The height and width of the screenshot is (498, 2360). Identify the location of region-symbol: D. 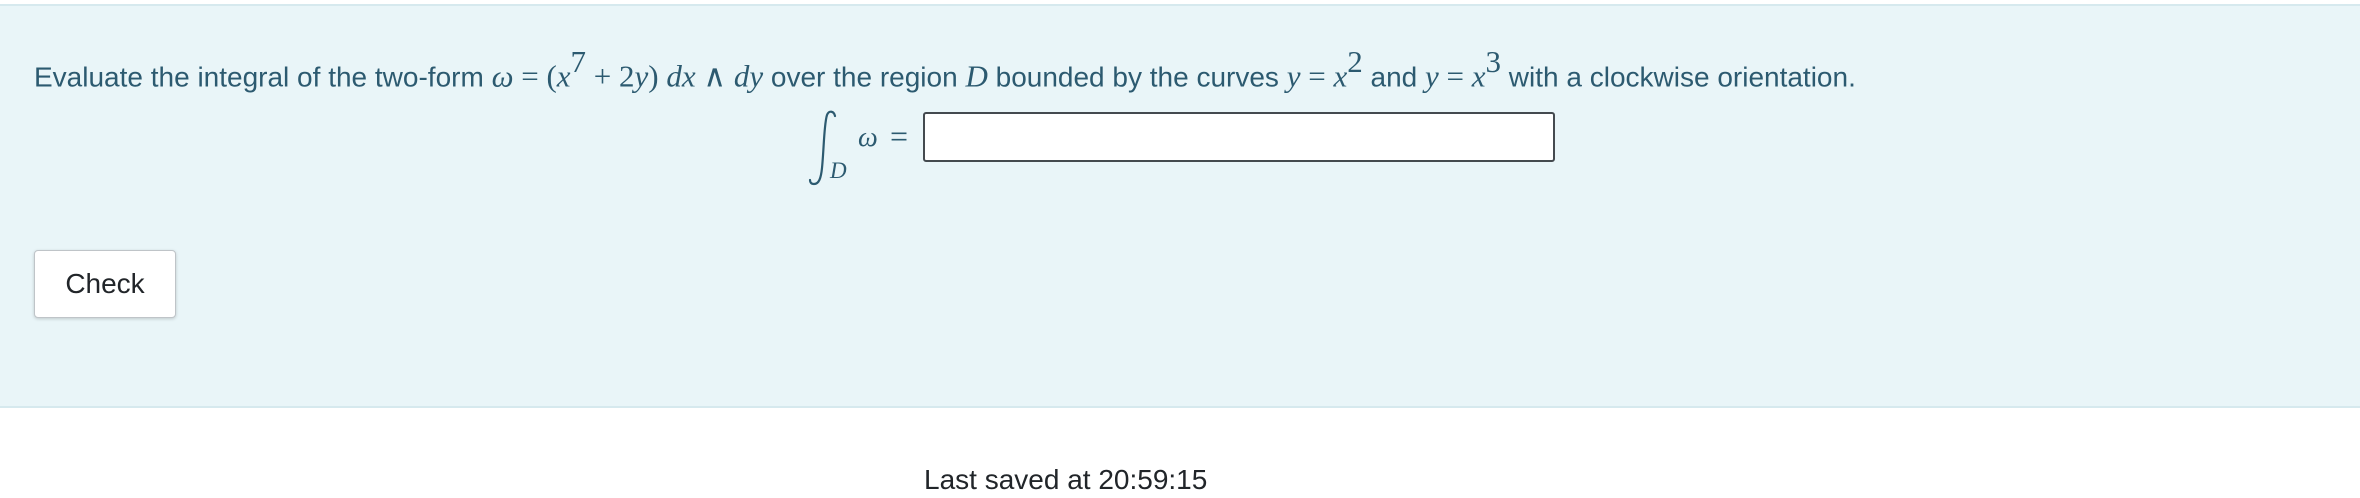
(976, 76).